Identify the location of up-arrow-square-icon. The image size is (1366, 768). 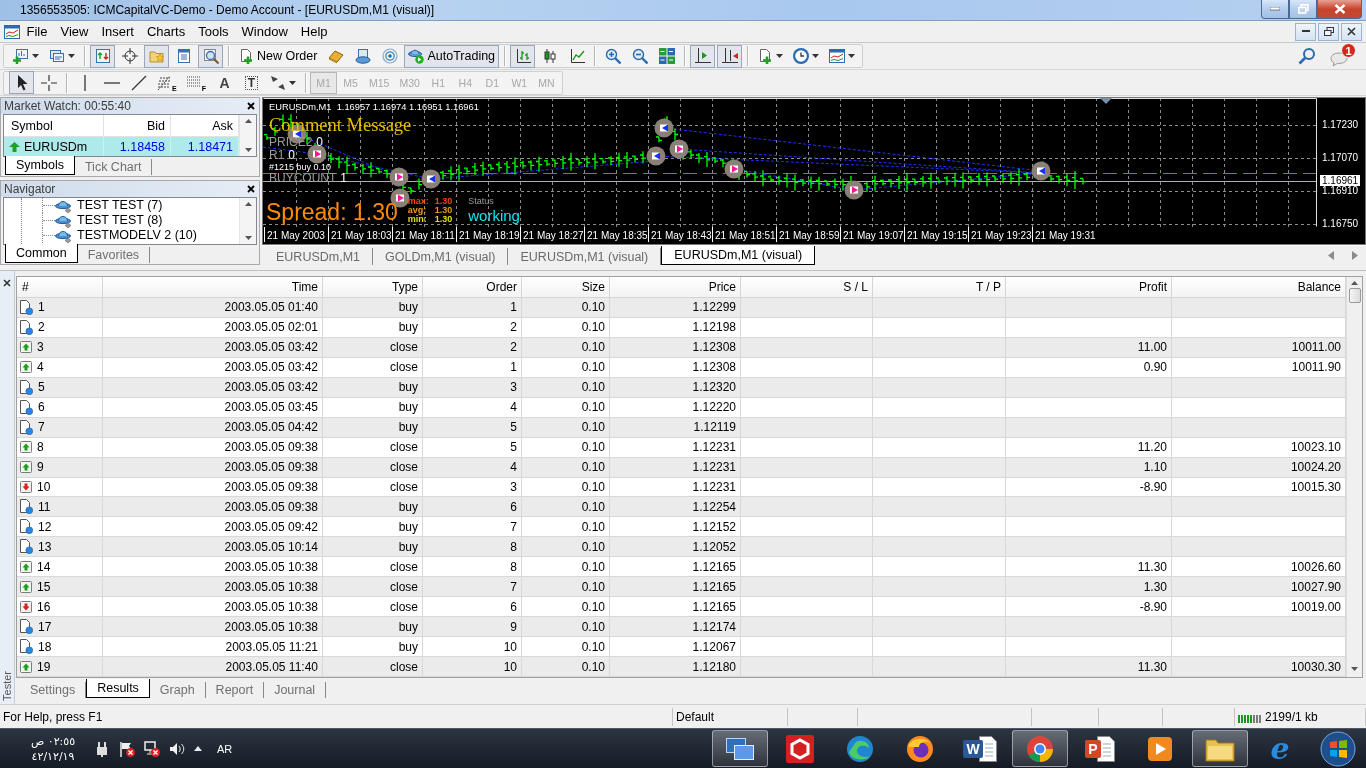
(26, 467).